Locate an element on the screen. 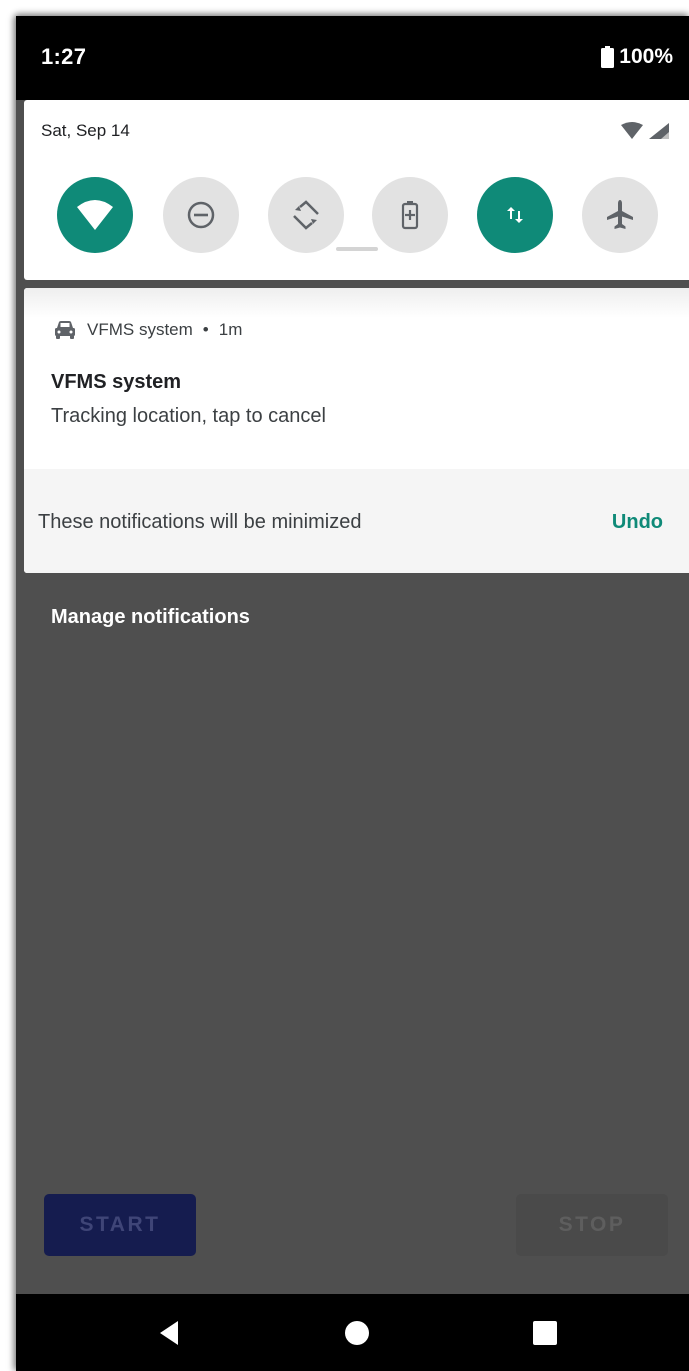 This screenshot has width=689, height=1371. wifi-icon is located at coordinates (95, 215).